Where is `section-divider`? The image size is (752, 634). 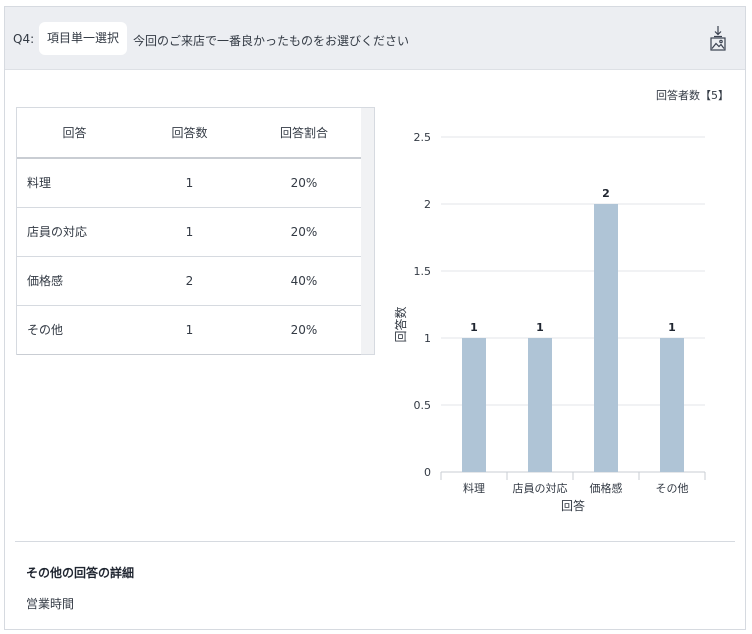
section-divider is located at coordinates (375, 541).